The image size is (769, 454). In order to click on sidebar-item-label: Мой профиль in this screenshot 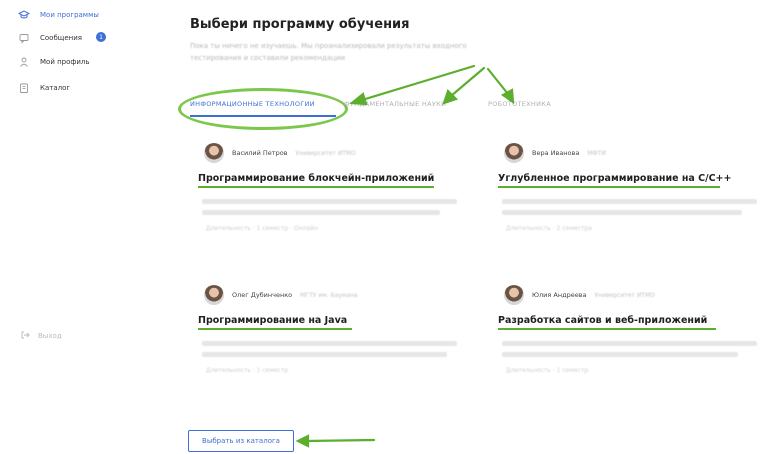, I will do `click(65, 62)`.